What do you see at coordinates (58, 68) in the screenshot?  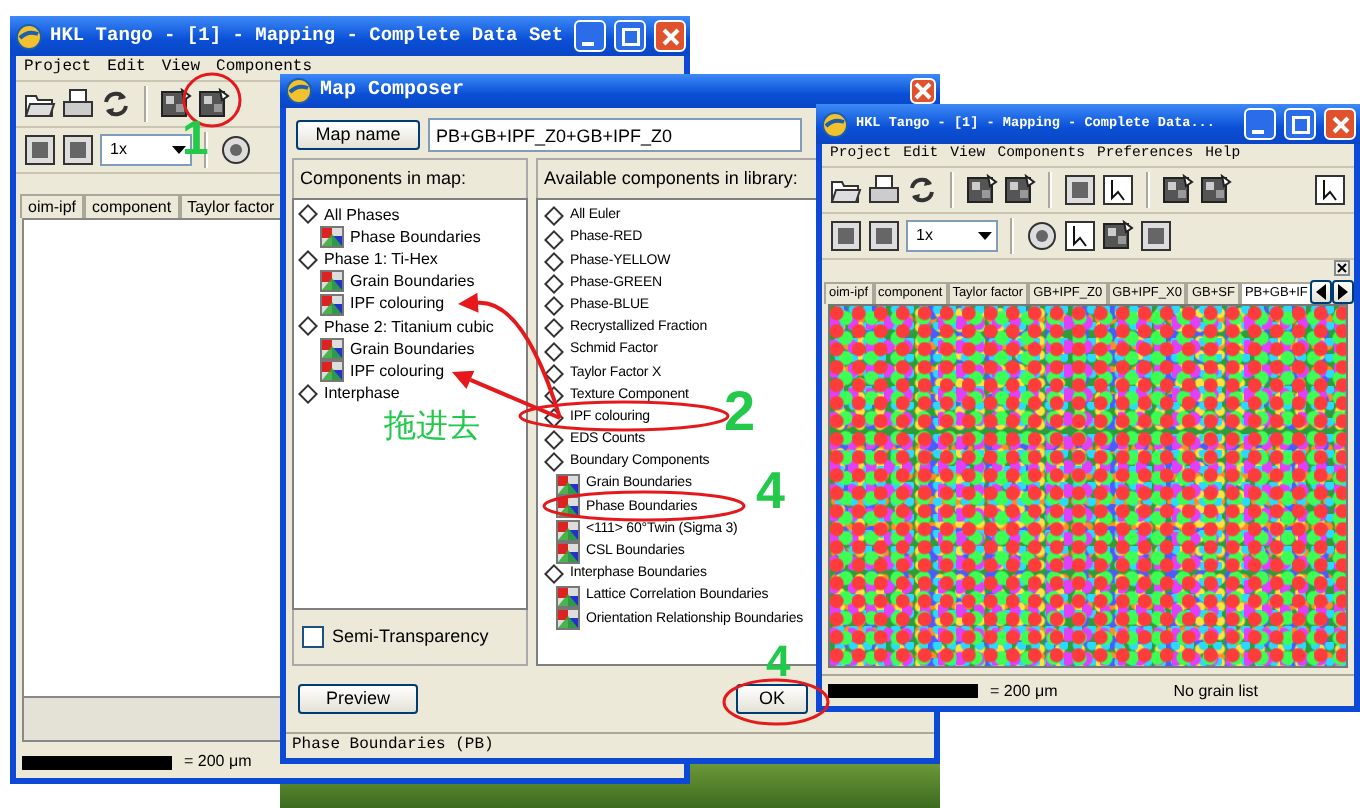 I see `menu-item: Project` at bounding box center [58, 68].